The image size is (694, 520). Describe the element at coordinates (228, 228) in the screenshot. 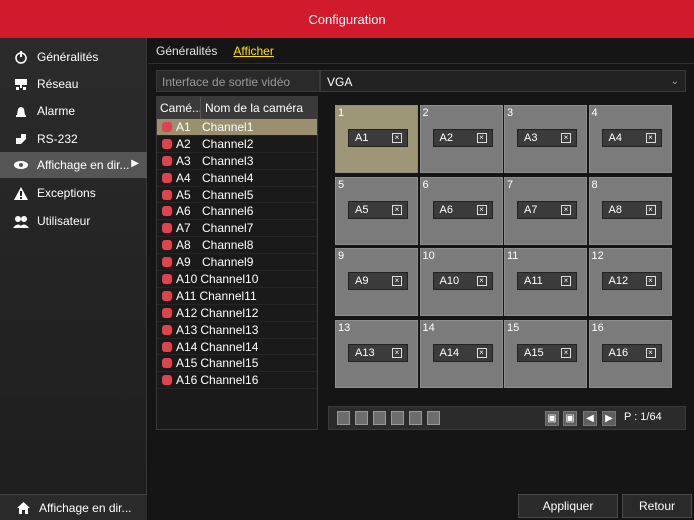

I see `camera-name: Channel7` at that location.